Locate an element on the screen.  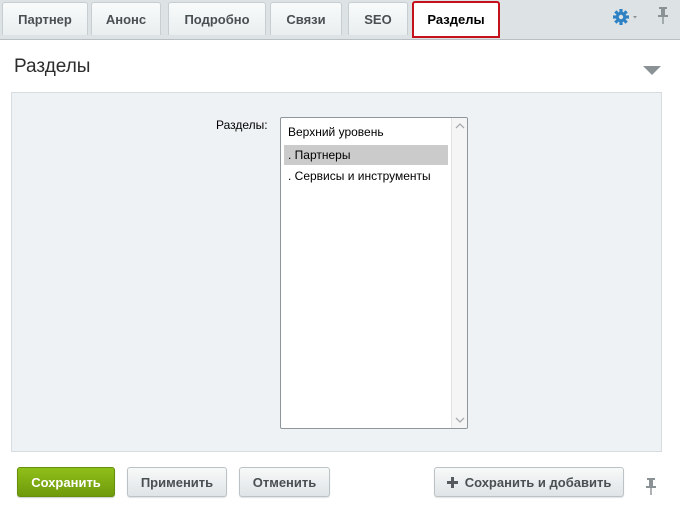
tab-label: Разделы is located at coordinates (456, 19).